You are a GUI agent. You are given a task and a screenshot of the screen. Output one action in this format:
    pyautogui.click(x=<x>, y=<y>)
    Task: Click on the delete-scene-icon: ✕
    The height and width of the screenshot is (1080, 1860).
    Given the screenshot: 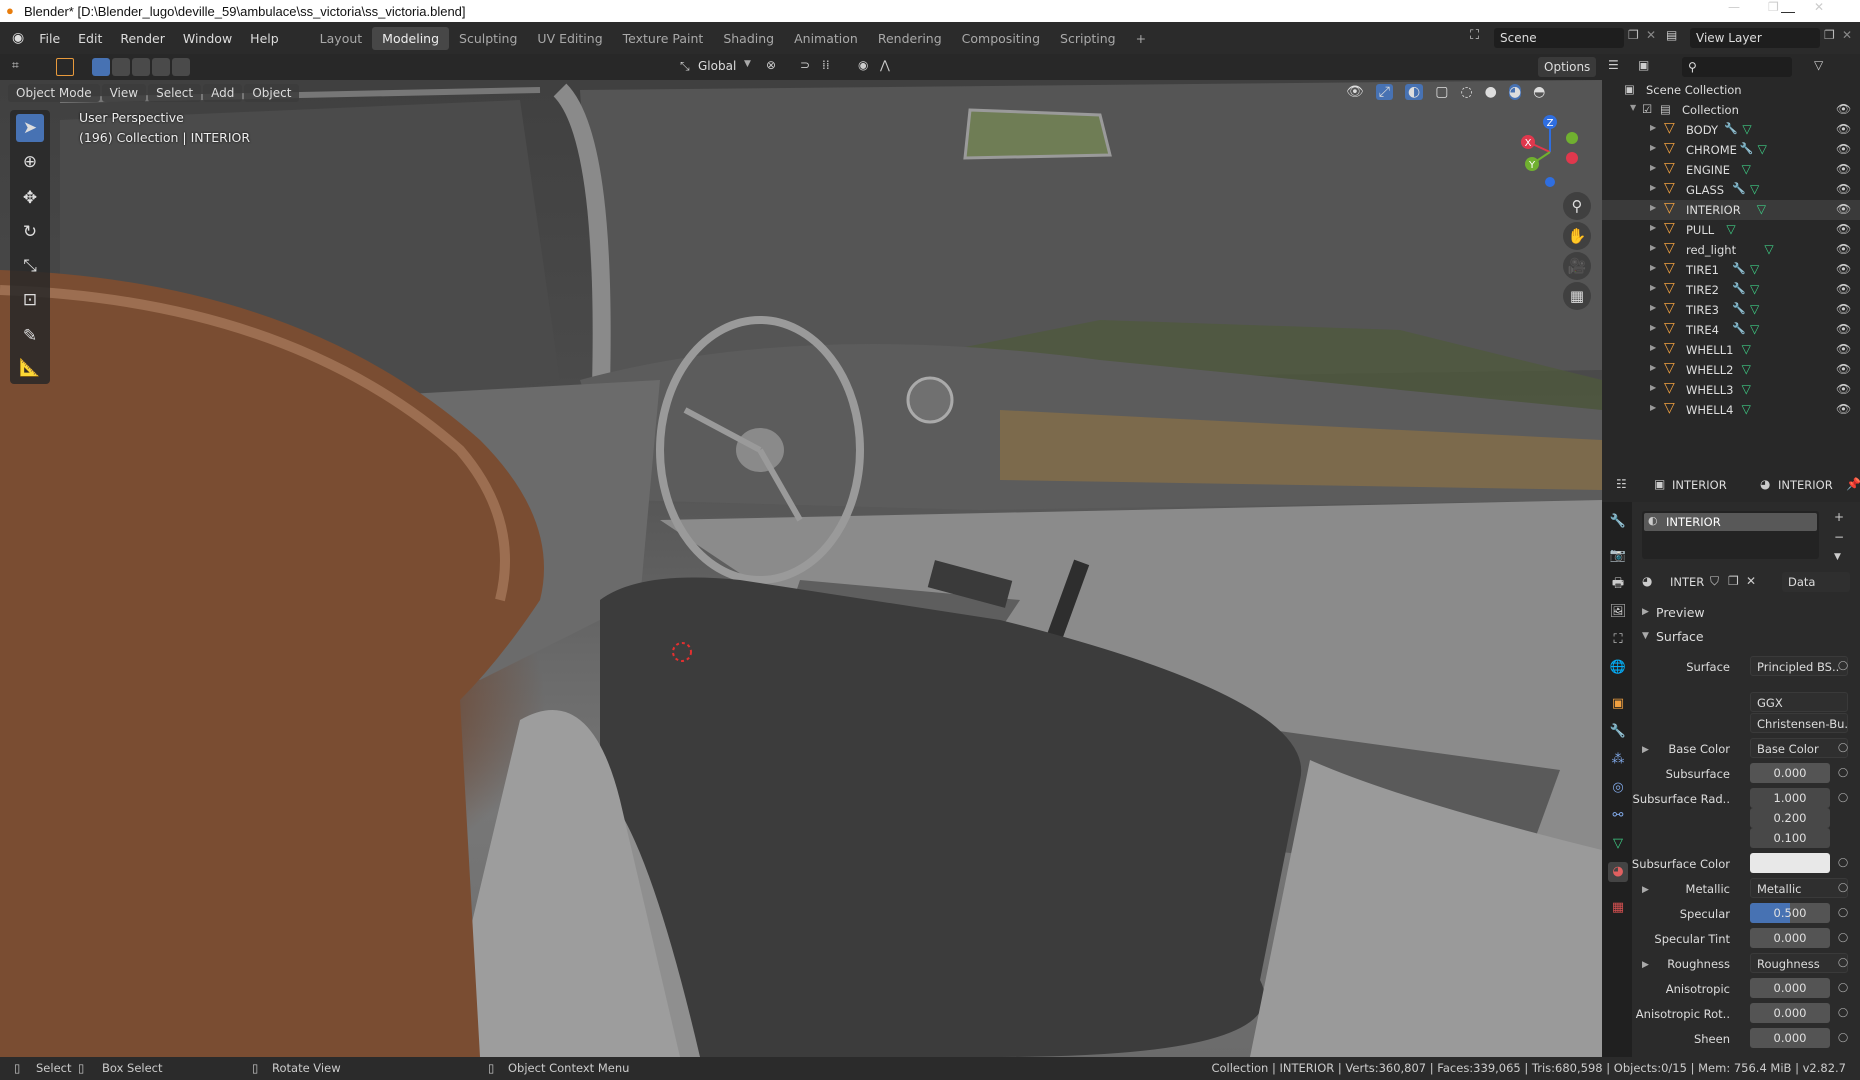 What is the action you would take?
    pyautogui.click(x=1651, y=35)
    